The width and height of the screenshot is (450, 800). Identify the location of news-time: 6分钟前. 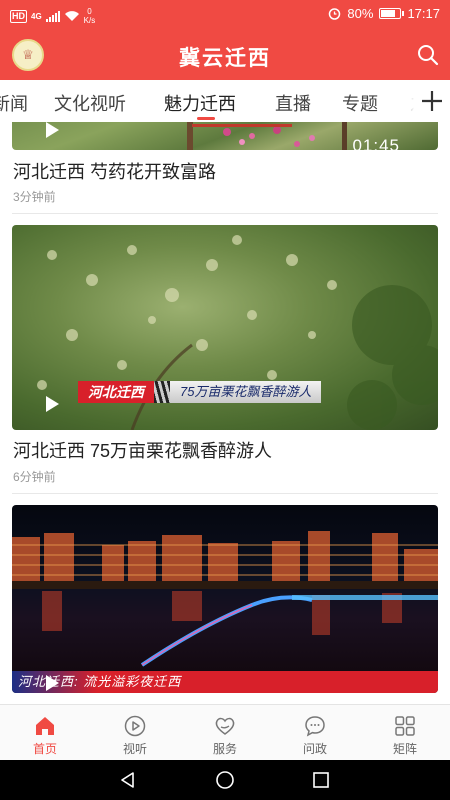
(34, 477).